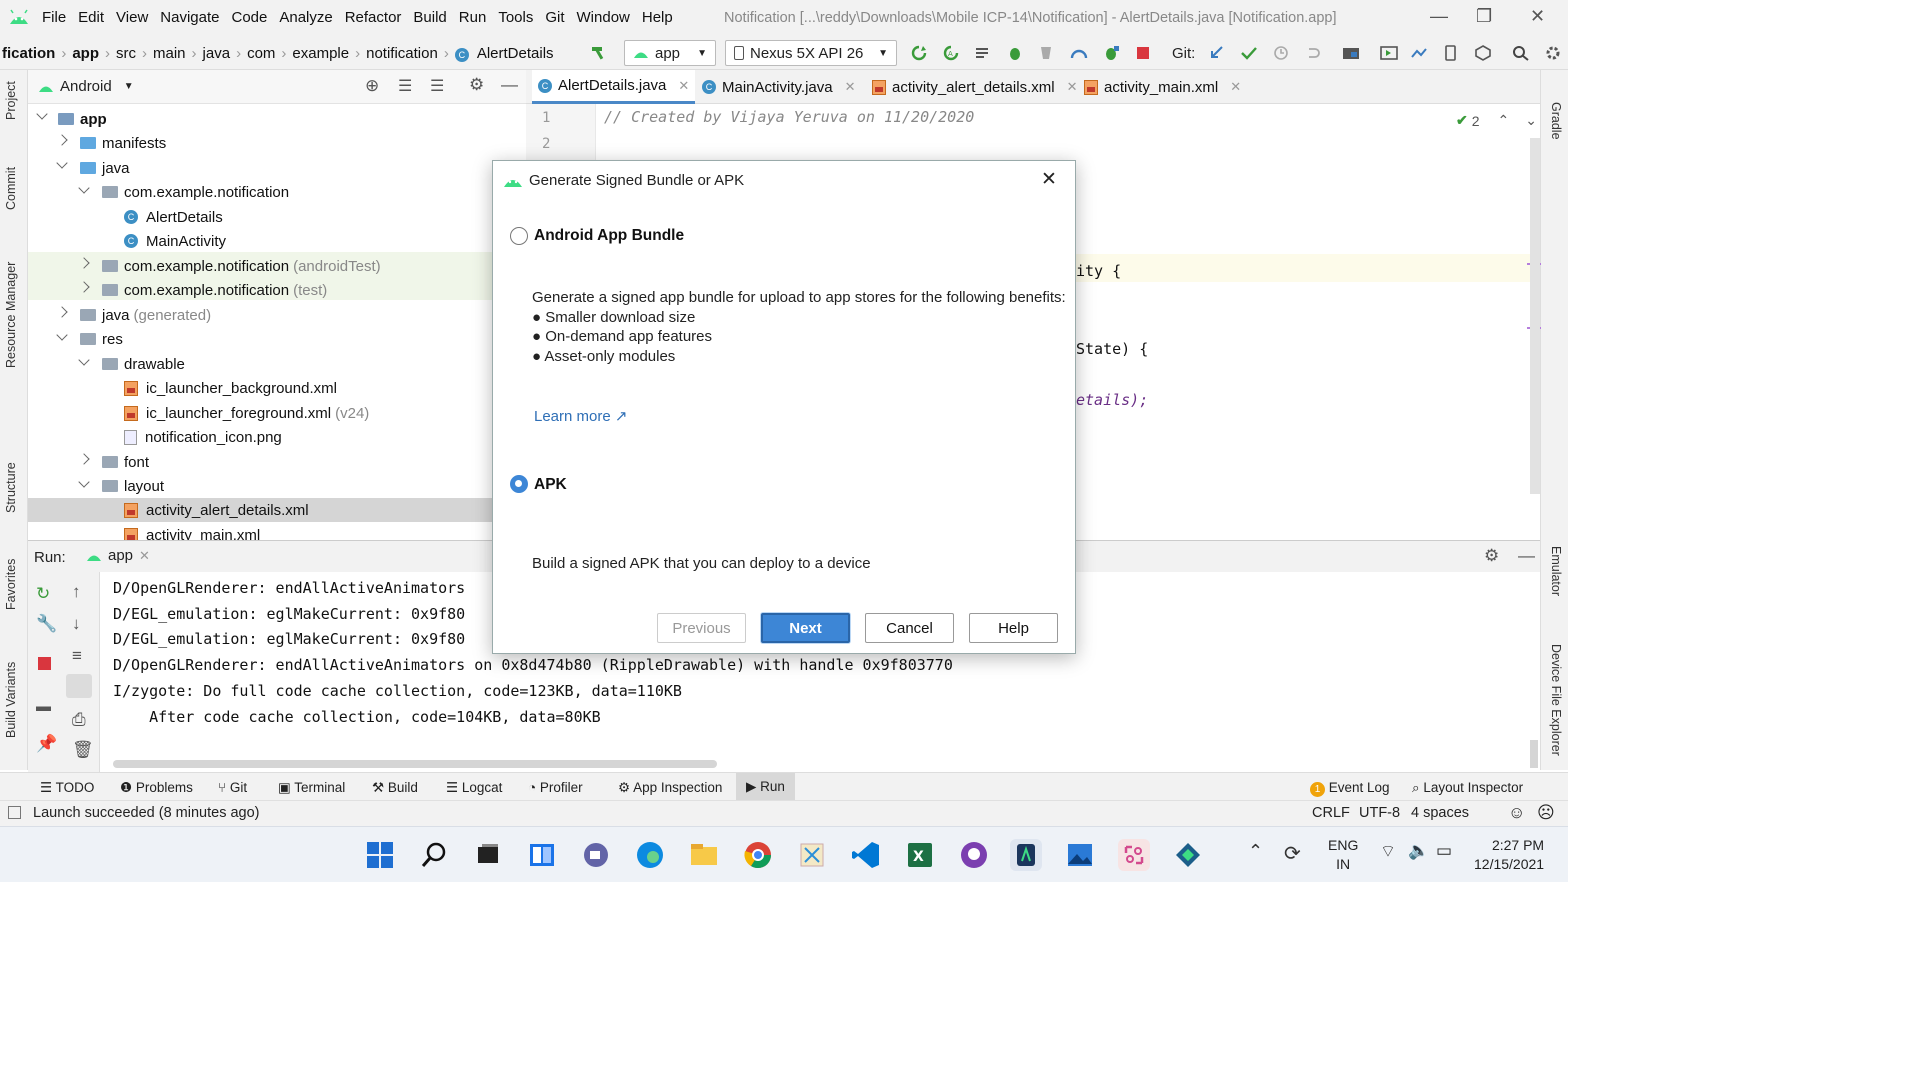  What do you see at coordinates (143, 364) in the screenshot?
I see `tree-item-drawable: drawable` at bounding box center [143, 364].